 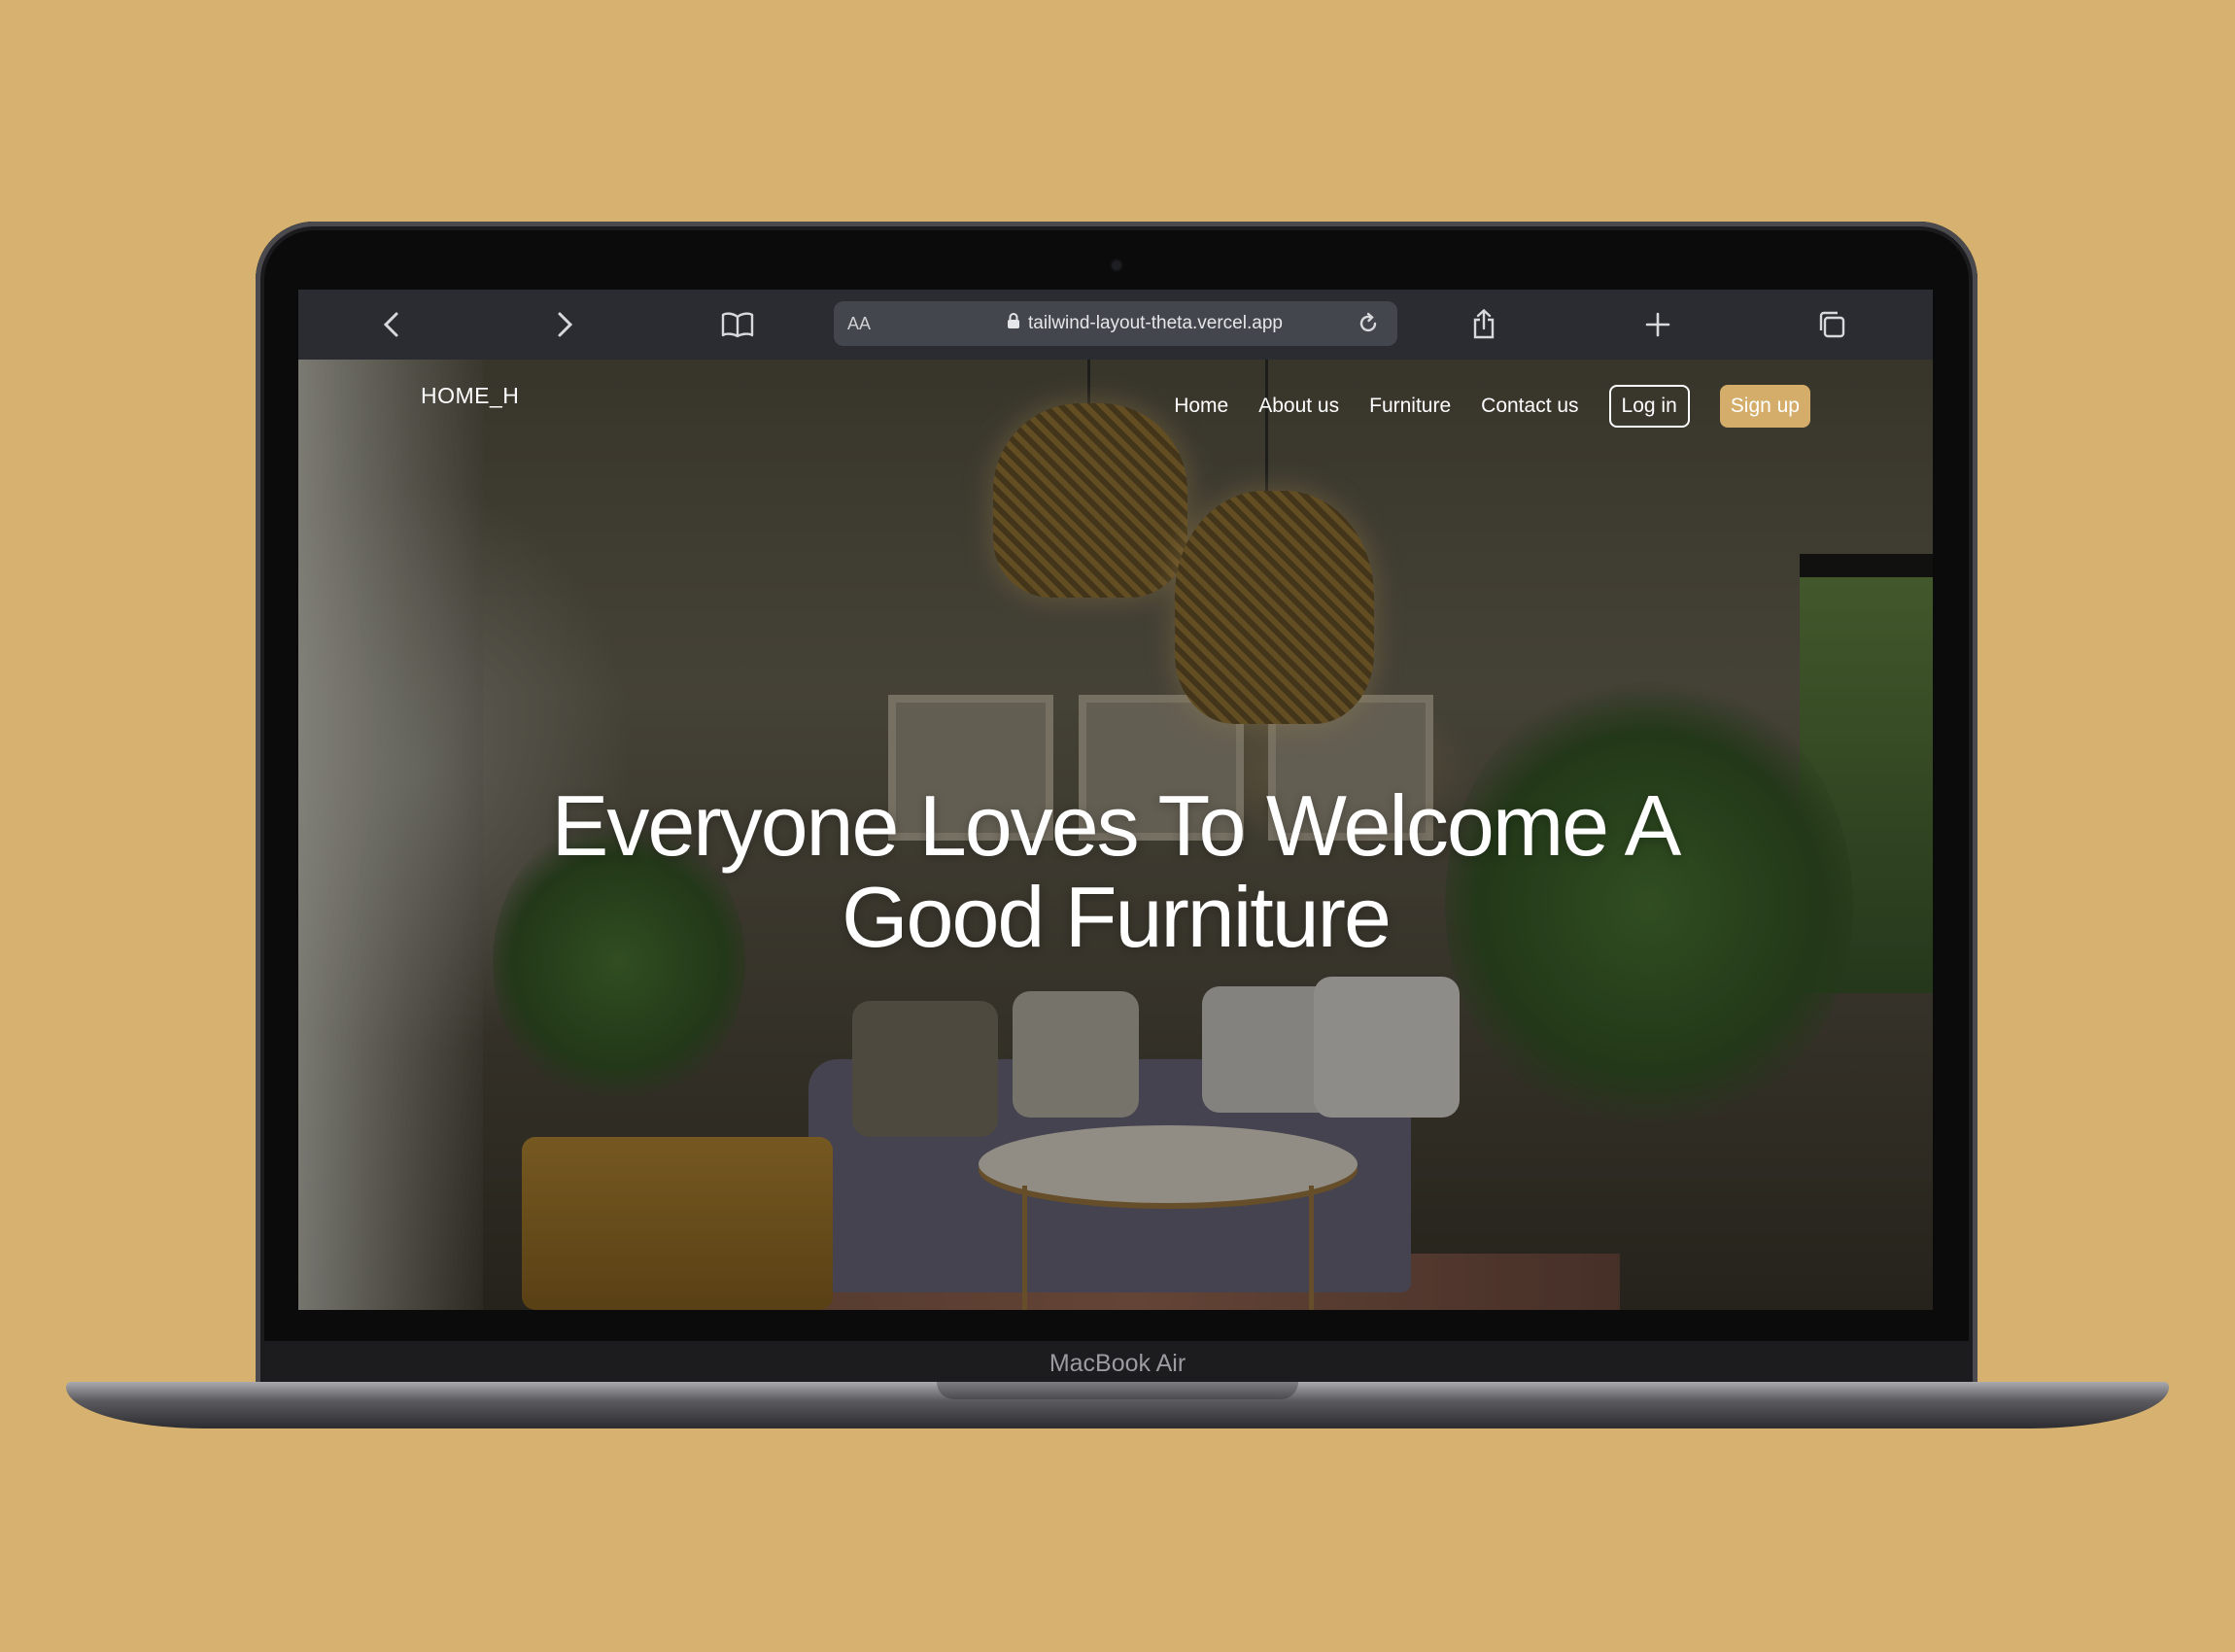 I want to click on reload-icon, so click(x=1369, y=323).